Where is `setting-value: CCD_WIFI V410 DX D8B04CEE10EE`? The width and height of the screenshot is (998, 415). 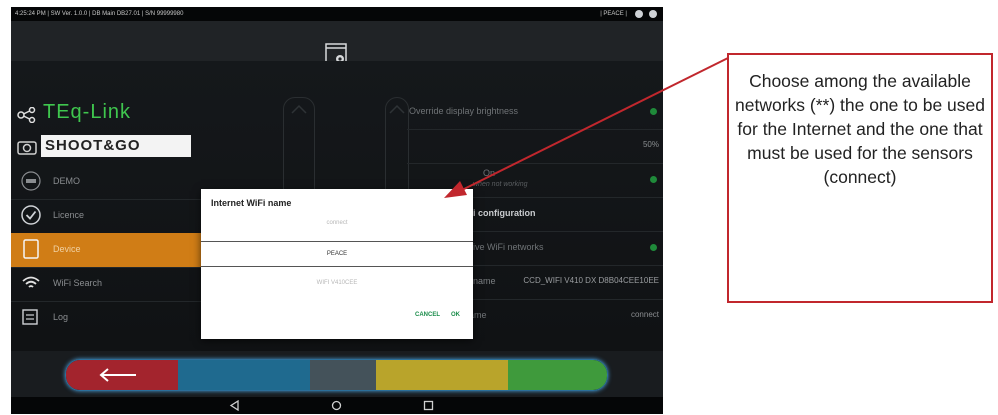
setting-value: CCD_WIFI V410 DX D8B04CEE10EE is located at coordinates (591, 280).